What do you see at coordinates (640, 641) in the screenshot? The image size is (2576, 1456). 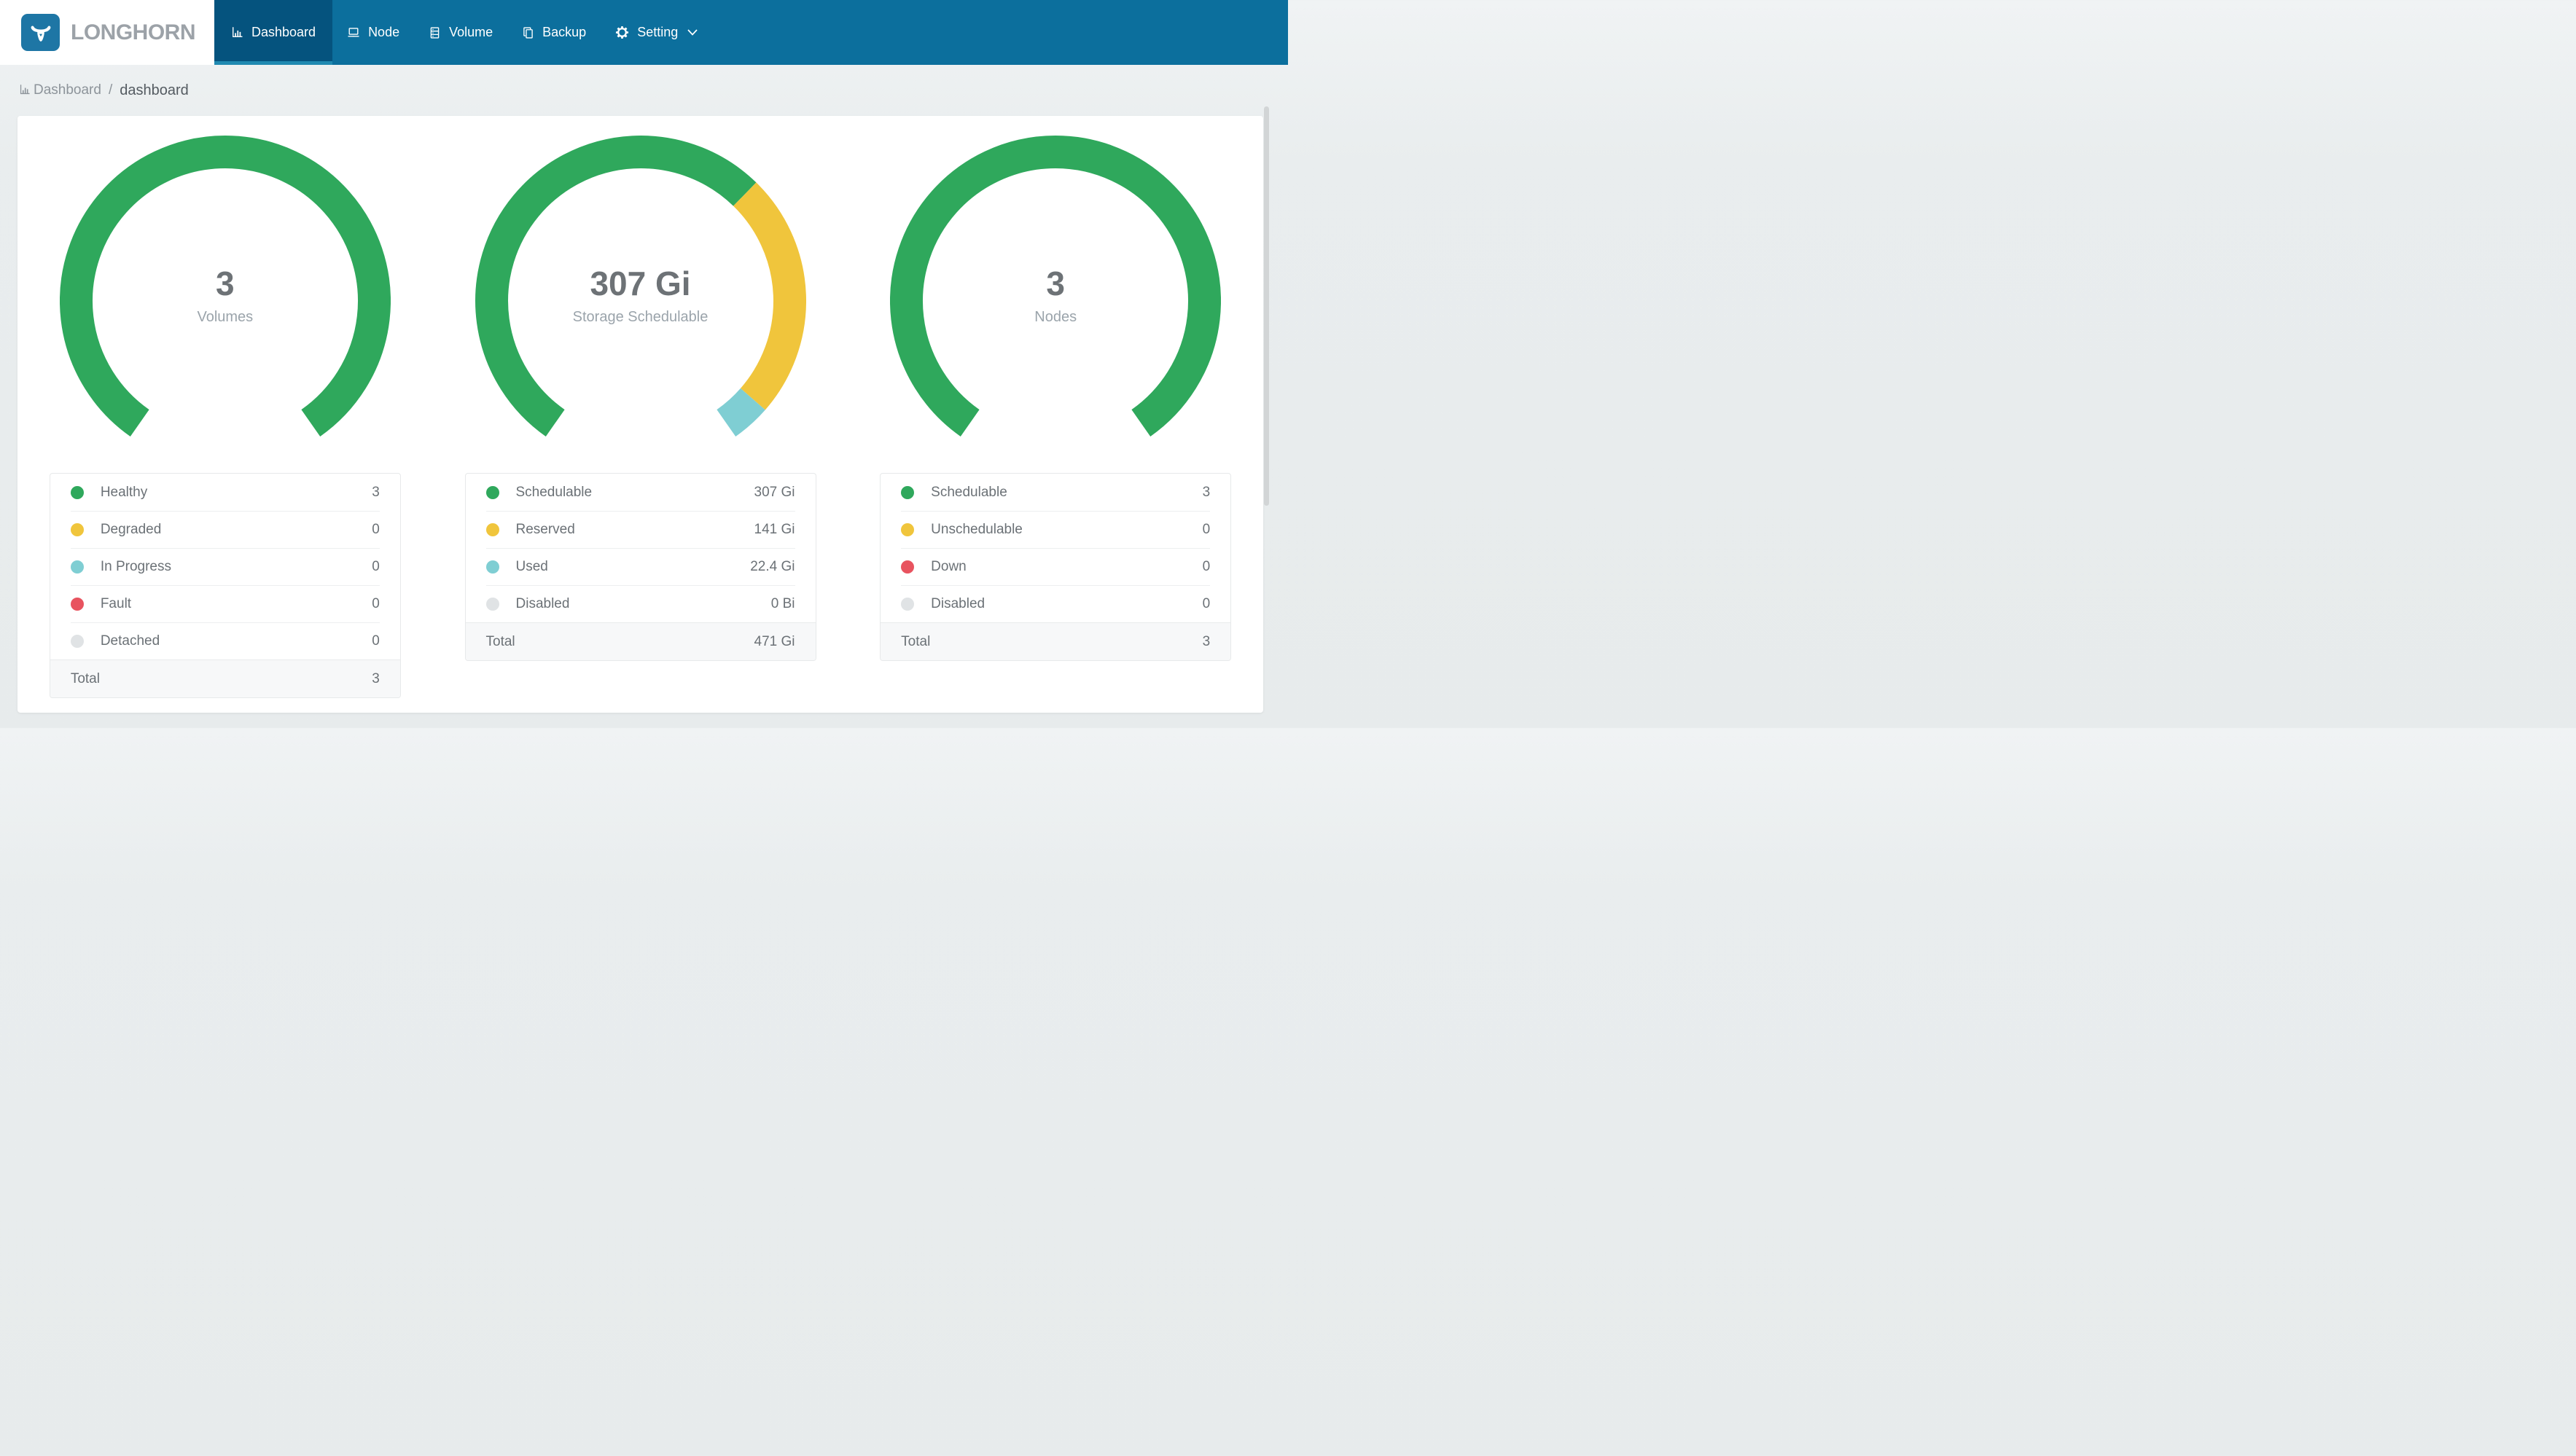 I see `table-total-row: Total 471 Gi` at bounding box center [640, 641].